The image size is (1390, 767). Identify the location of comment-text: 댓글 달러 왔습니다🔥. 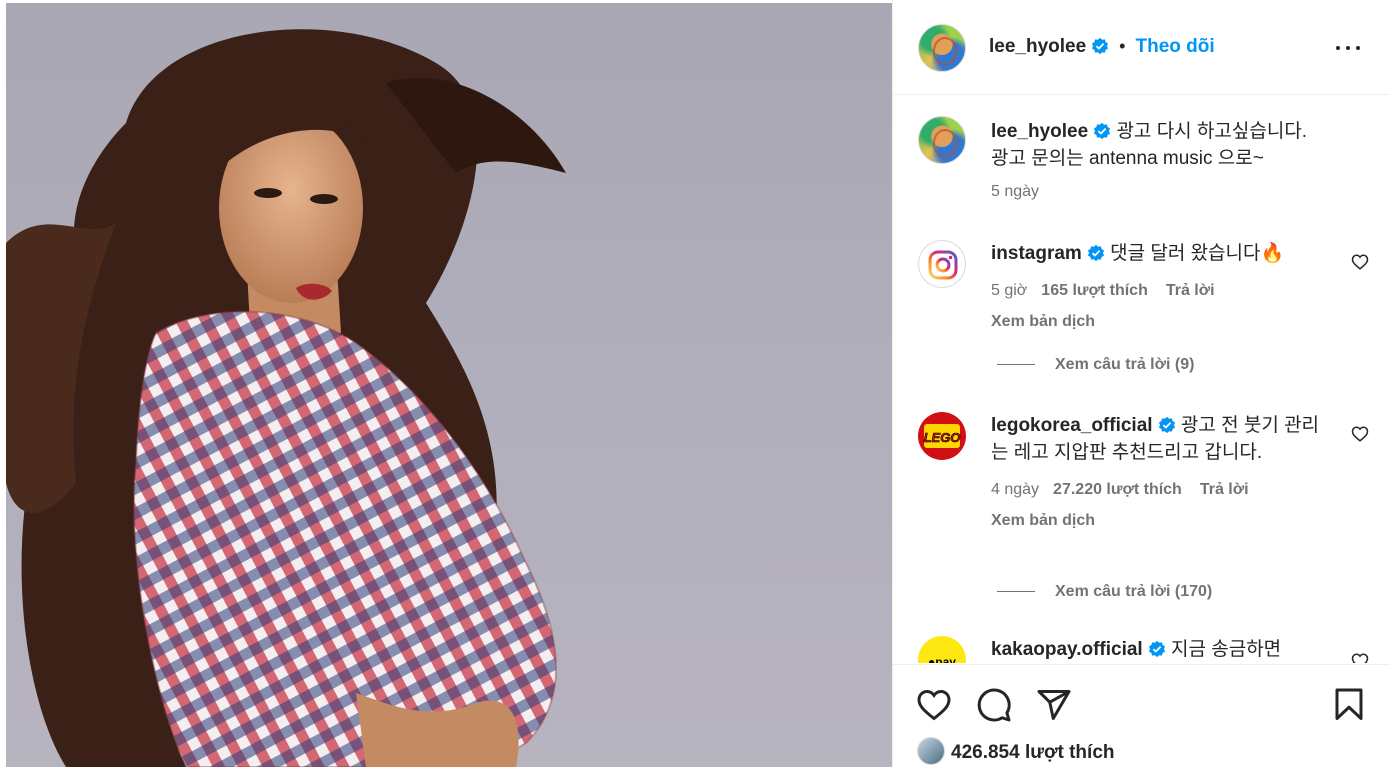
(1197, 253).